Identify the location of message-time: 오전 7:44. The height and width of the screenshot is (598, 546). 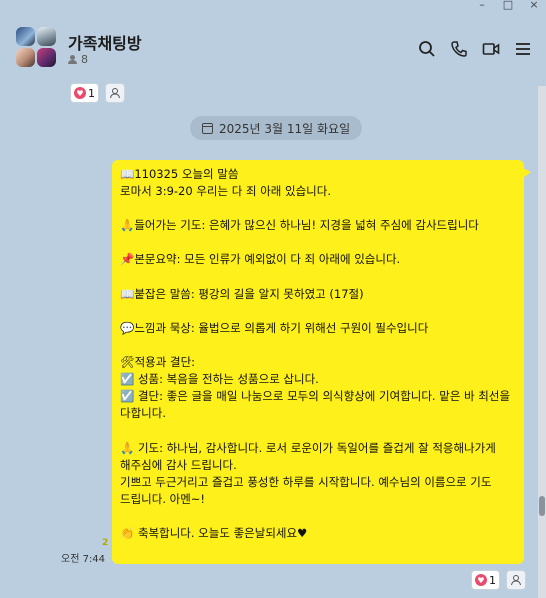
(83, 559).